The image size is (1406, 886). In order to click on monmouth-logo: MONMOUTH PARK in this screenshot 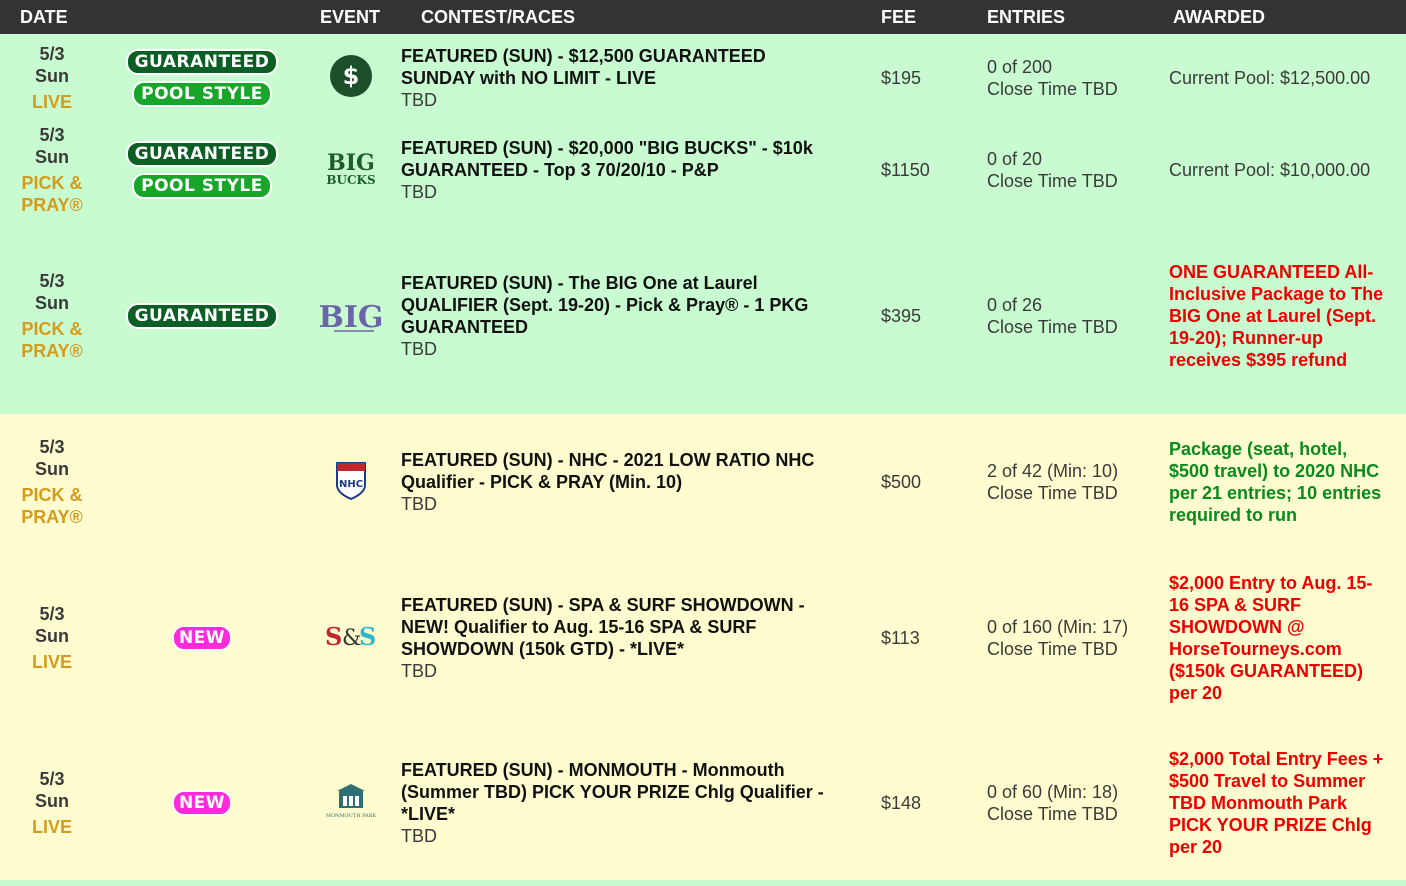, I will do `click(351, 801)`.